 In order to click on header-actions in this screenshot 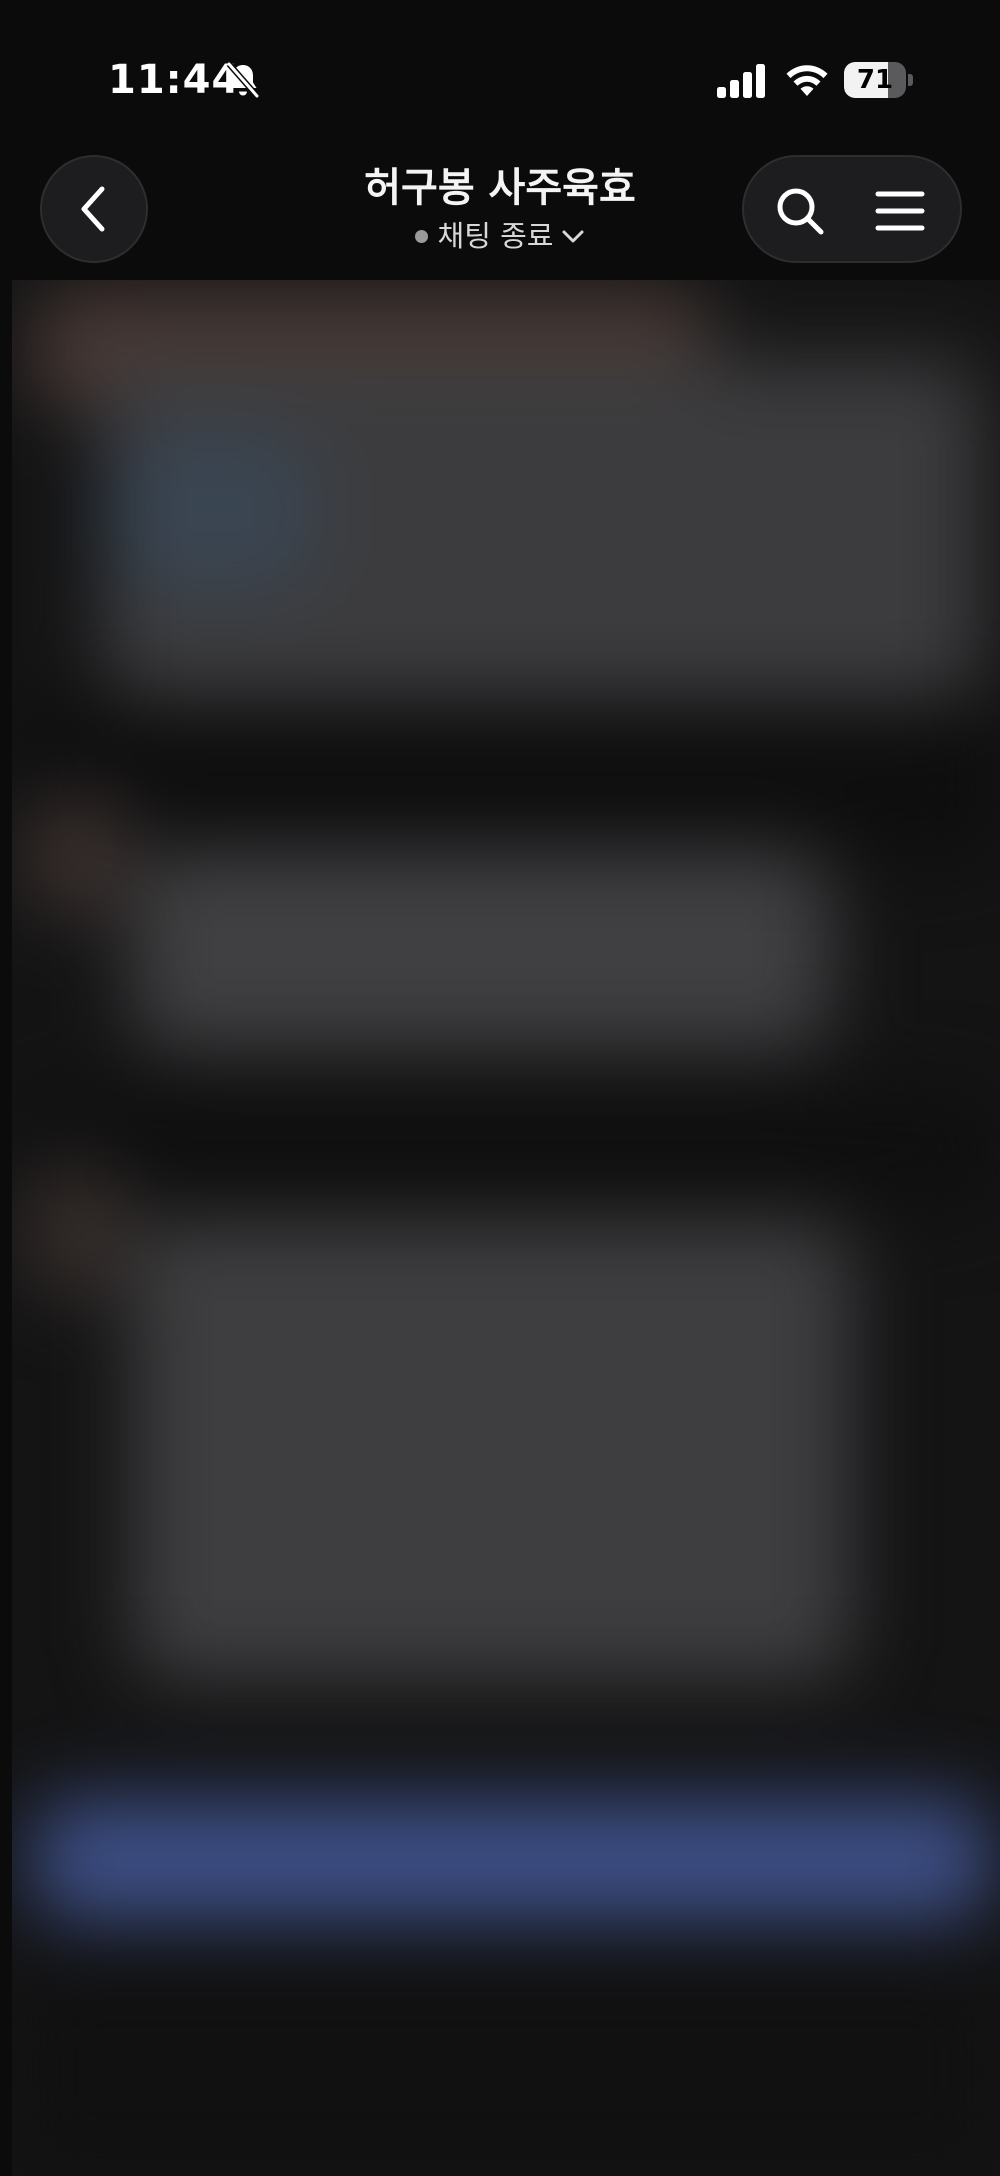, I will do `click(852, 209)`.